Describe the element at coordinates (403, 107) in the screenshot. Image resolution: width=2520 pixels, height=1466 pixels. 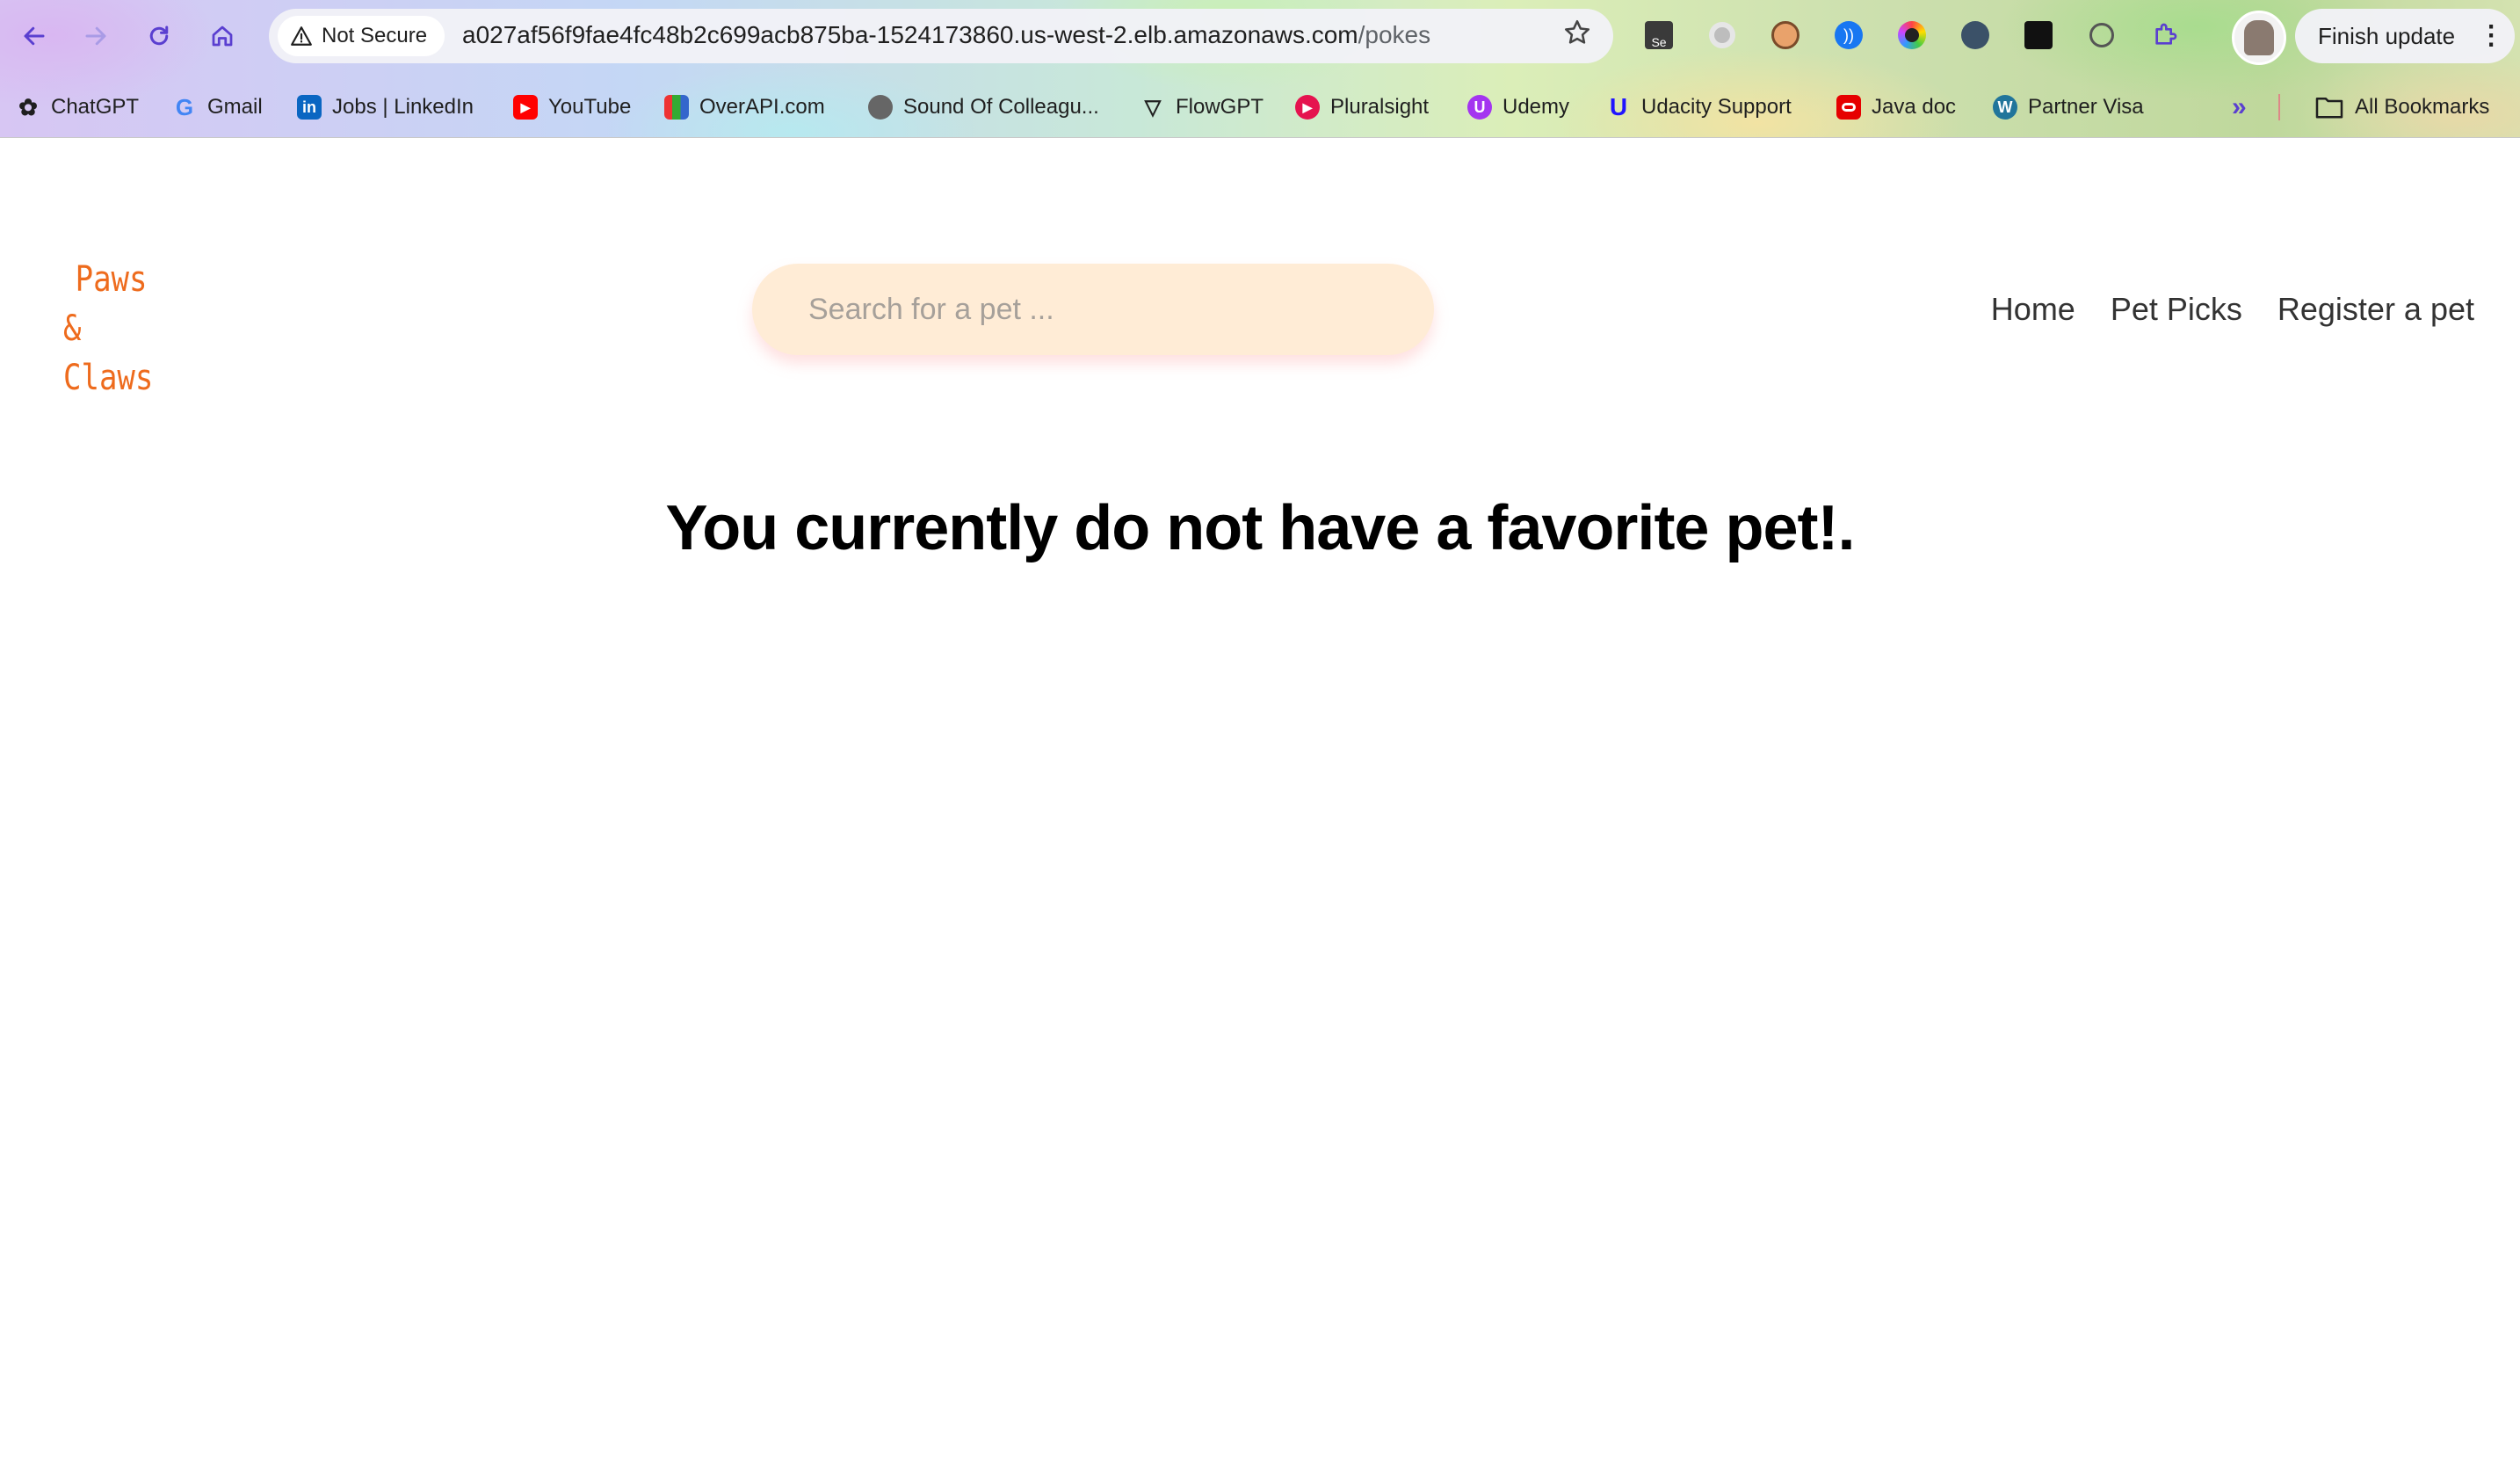
I see `bookmark-label: Jobs | LinkedIn` at that location.